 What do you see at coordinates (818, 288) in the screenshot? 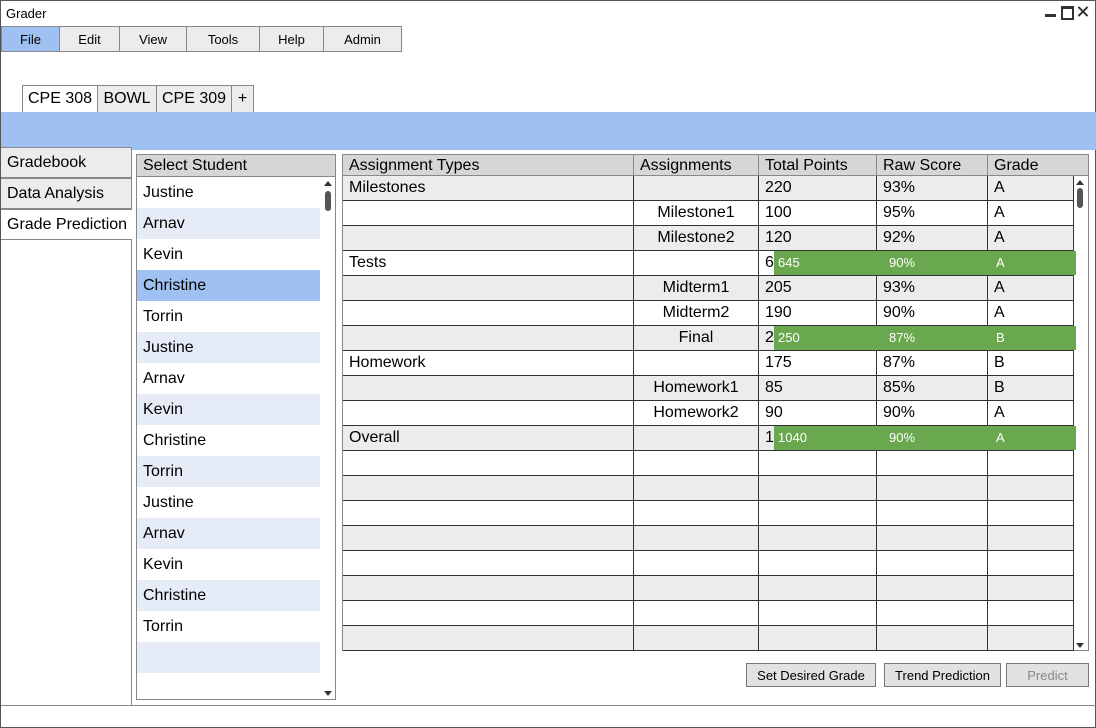
I see `total-points-cell: 205` at bounding box center [818, 288].